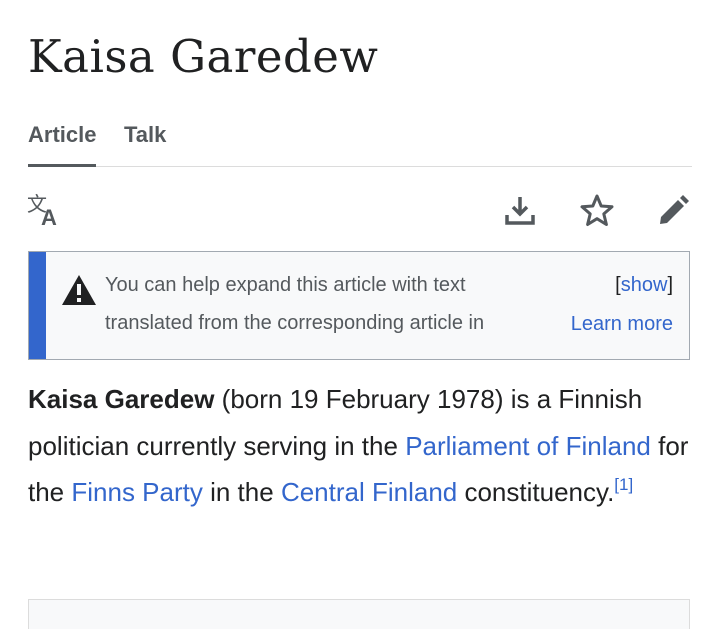 The height and width of the screenshot is (629, 720). What do you see at coordinates (37, 305) in the screenshot?
I see `notice-accent-bar` at bounding box center [37, 305].